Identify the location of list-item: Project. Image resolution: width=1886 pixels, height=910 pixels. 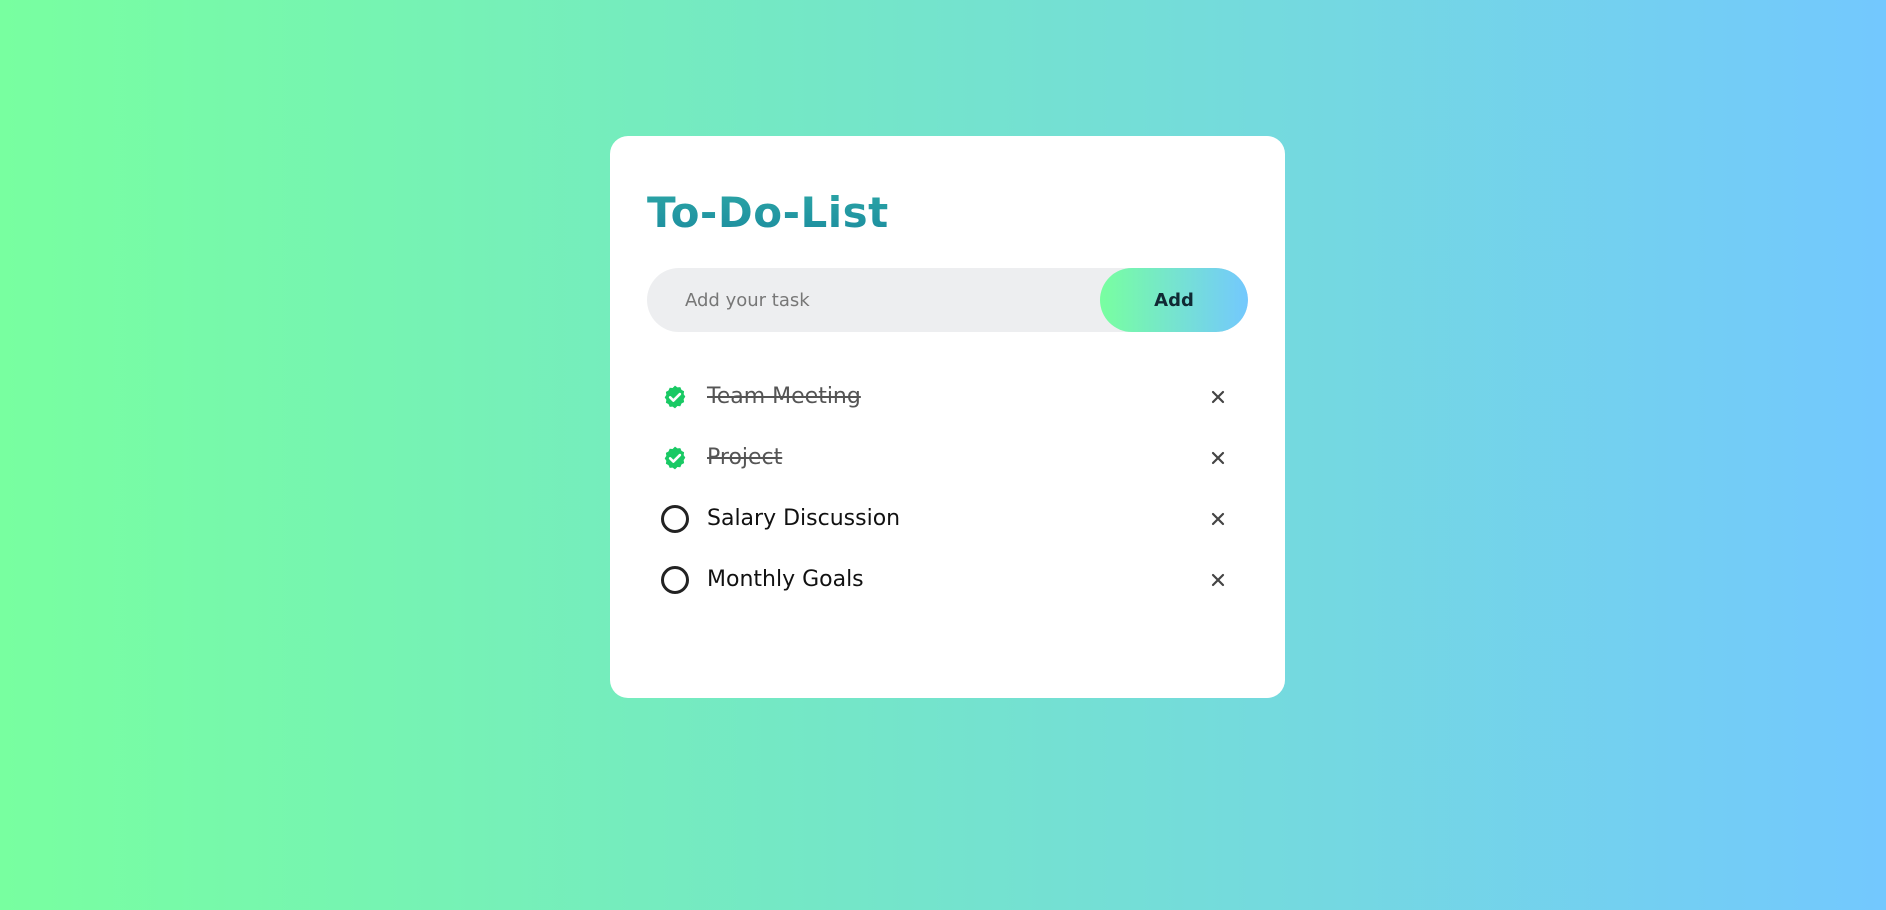
(947, 457).